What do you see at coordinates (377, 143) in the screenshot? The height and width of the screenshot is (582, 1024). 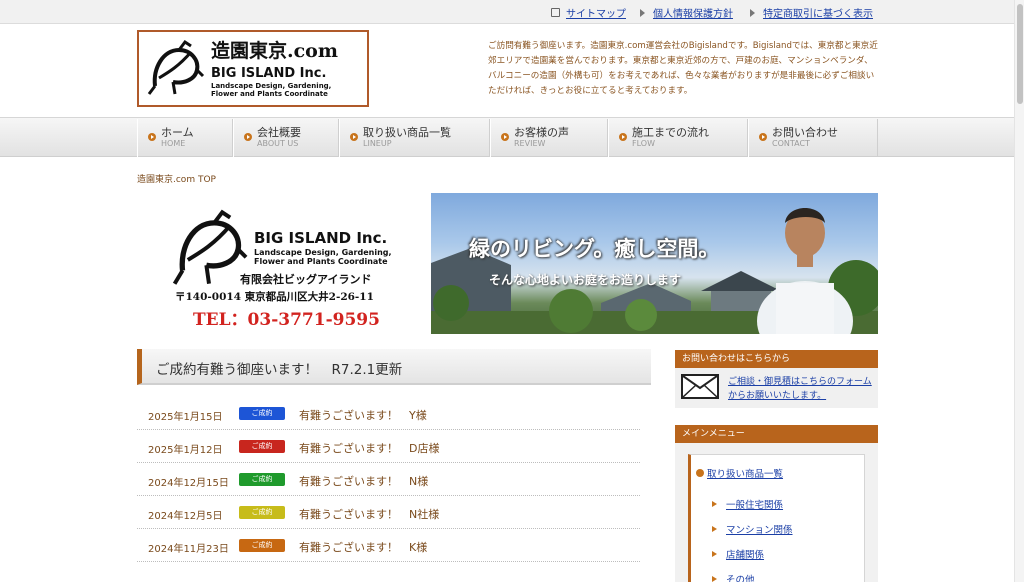 I see `nav-sublabel: LINEUP` at bounding box center [377, 143].